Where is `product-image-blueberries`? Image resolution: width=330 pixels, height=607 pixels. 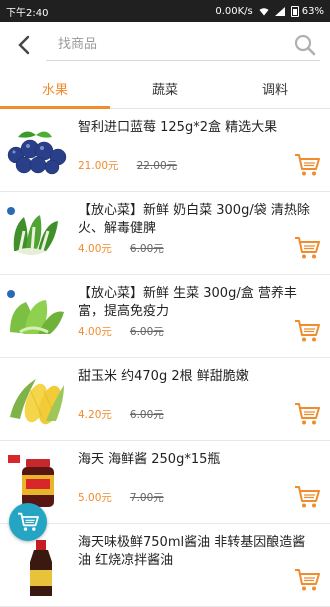
product-image-blueberries is located at coordinates (37, 150).